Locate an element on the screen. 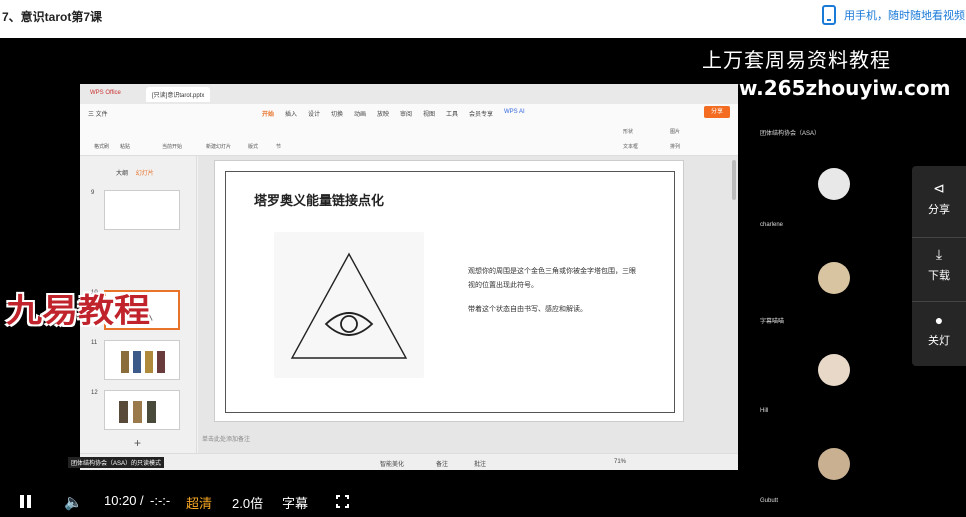 The width and height of the screenshot is (966, 517). share-label: 分享 is located at coordinates (939, 210).